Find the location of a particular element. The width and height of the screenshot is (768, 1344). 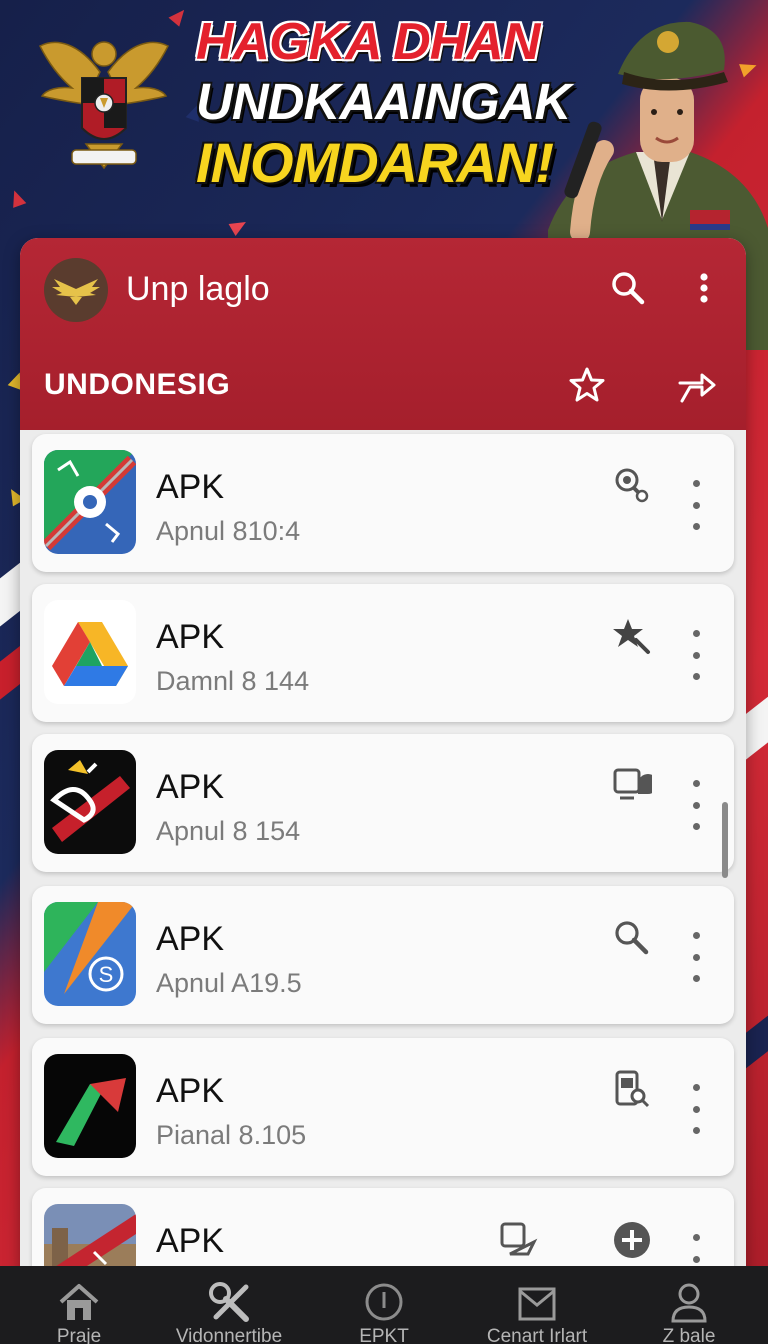

more-options-button is located at coordinates (704, 288).